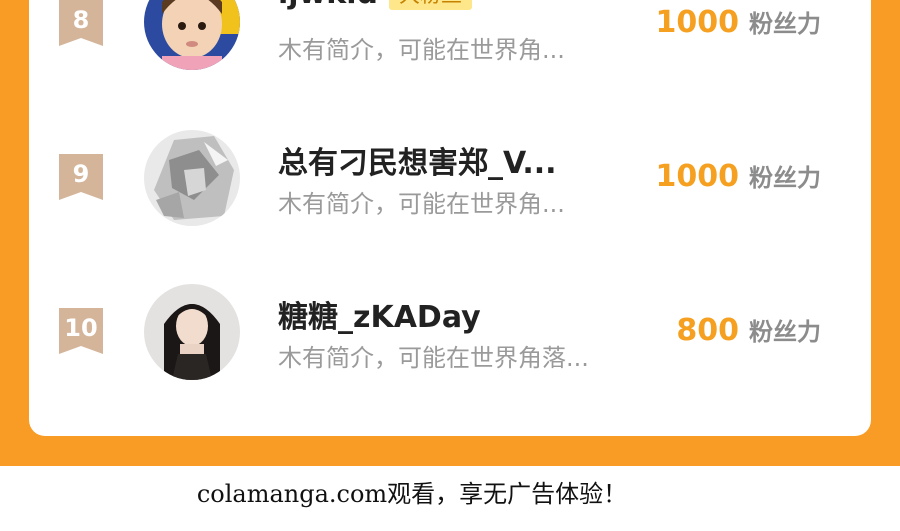  What do you see at coordinates (192, 178) in the screenshot?
I see `silver-foil-avatar` at bounding box center [192, 178].